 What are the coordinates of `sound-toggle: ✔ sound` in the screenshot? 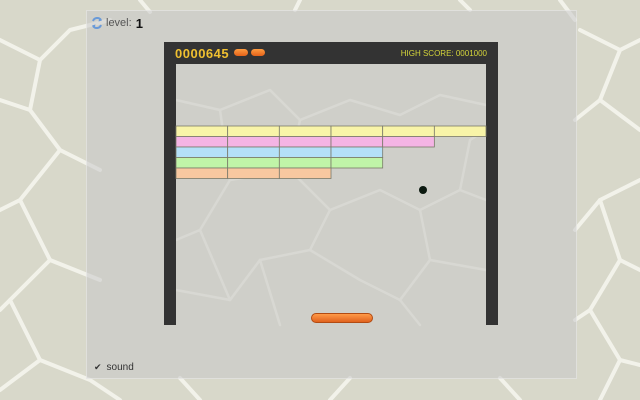 It's located at (114, 367).